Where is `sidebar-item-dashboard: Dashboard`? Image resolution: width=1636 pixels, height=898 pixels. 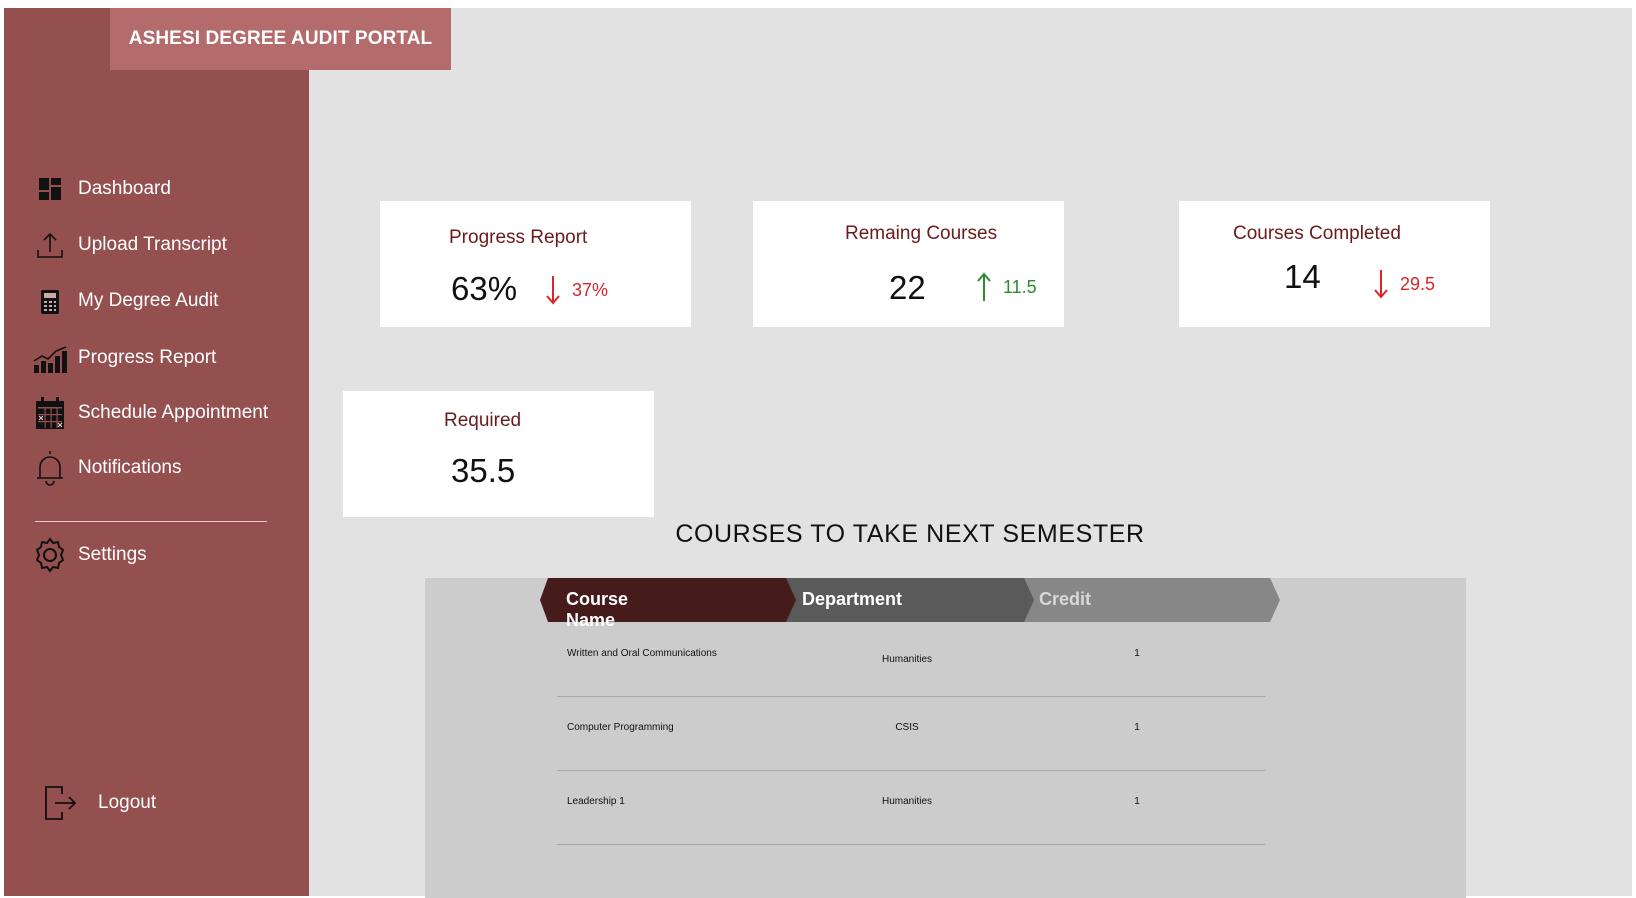 sidebar-item-dashboard: Dashboard is located at coordinates (100, 189).